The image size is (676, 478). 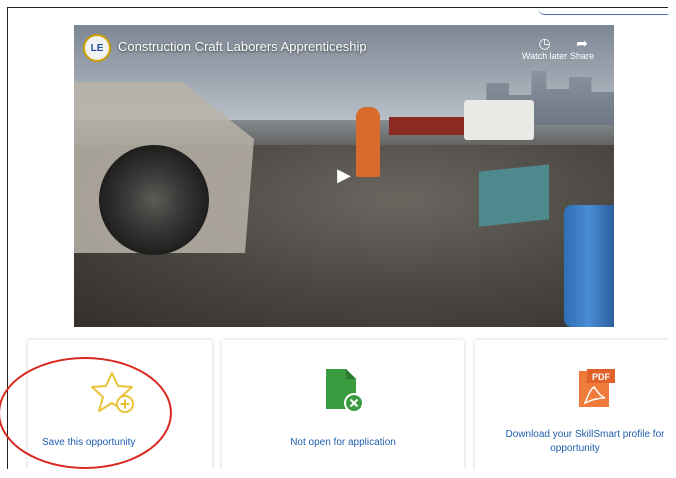 I want to click on share-button: ➦ Share, so click(x=582, y=48).